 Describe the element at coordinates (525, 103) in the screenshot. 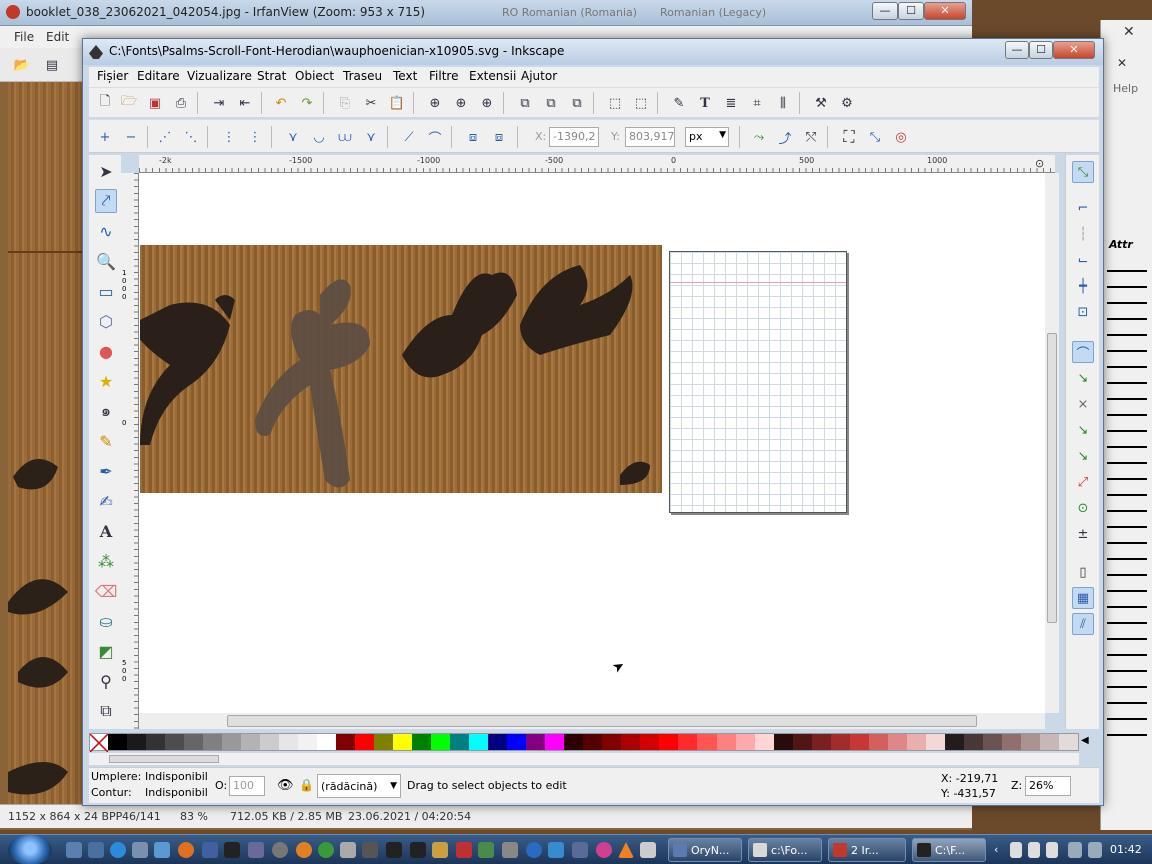

I see `duplicate-icon: ⧉` at that location.